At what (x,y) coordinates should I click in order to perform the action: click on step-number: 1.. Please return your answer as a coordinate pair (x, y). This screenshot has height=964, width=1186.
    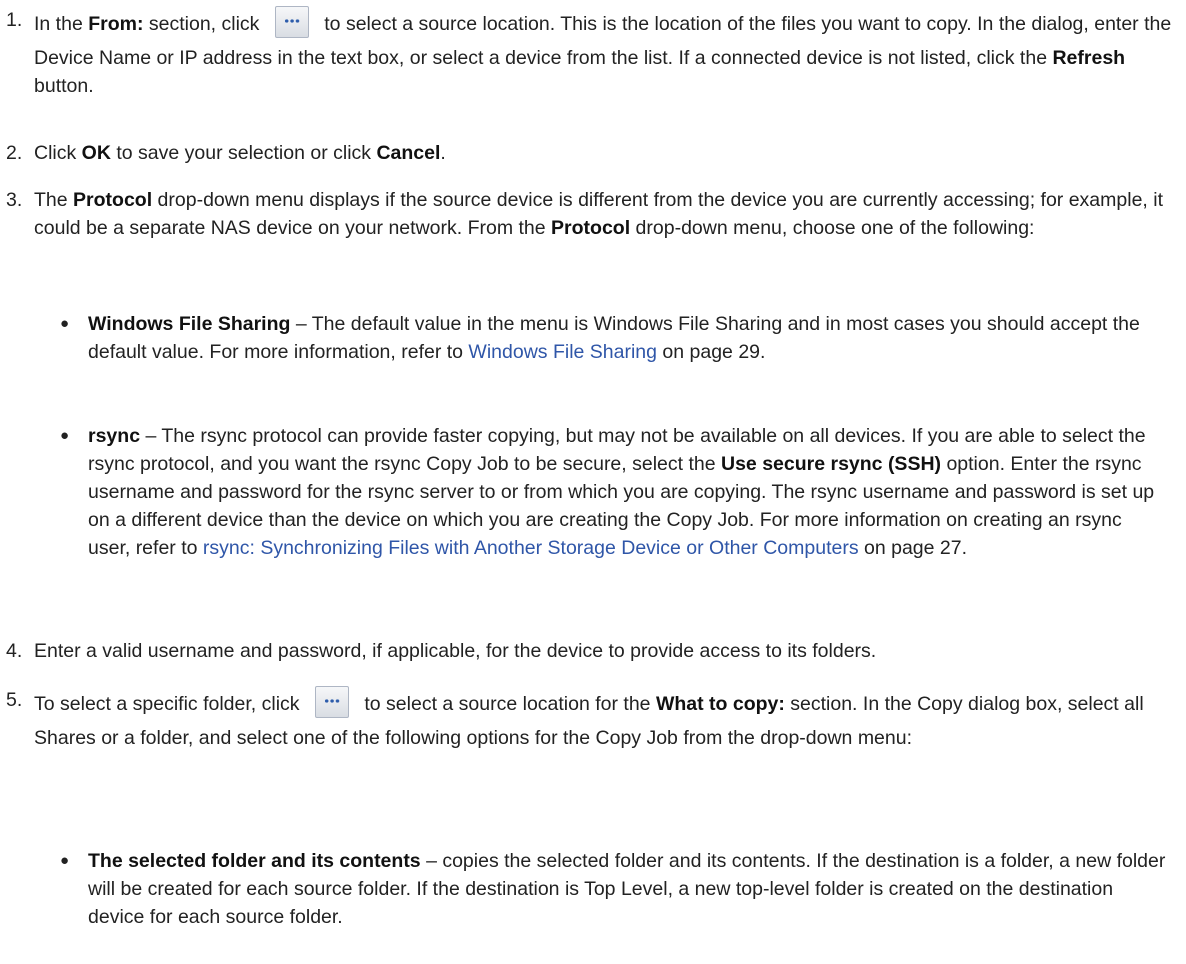
    Looking at the image, I should click on (14, 20).